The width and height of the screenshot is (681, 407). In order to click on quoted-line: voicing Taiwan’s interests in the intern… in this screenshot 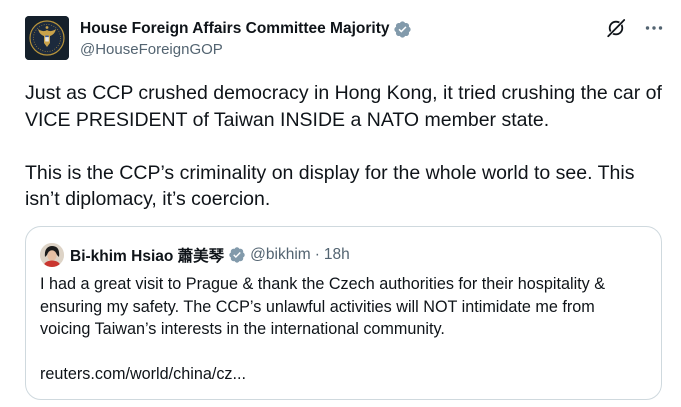, I will do `click(242, 329)`.